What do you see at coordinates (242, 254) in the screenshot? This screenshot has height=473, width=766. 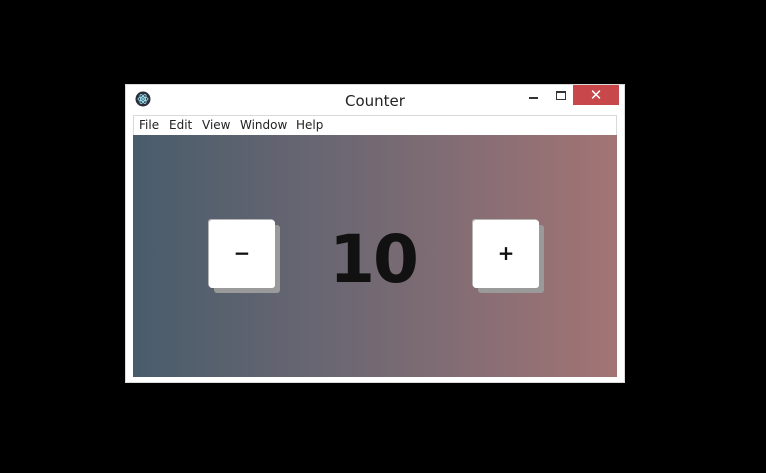 I see `decrement-button: −` at bounding box center [242, 254].